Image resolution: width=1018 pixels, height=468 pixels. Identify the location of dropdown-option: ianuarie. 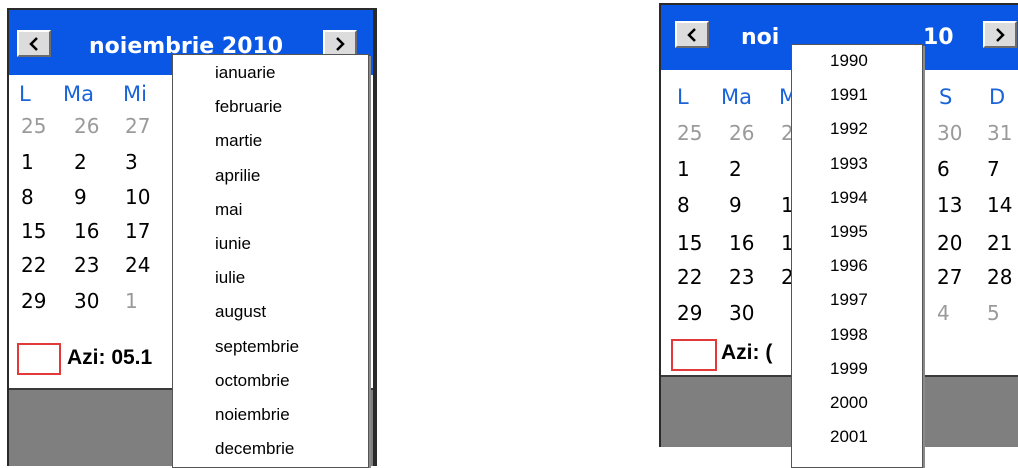
(270, 73).